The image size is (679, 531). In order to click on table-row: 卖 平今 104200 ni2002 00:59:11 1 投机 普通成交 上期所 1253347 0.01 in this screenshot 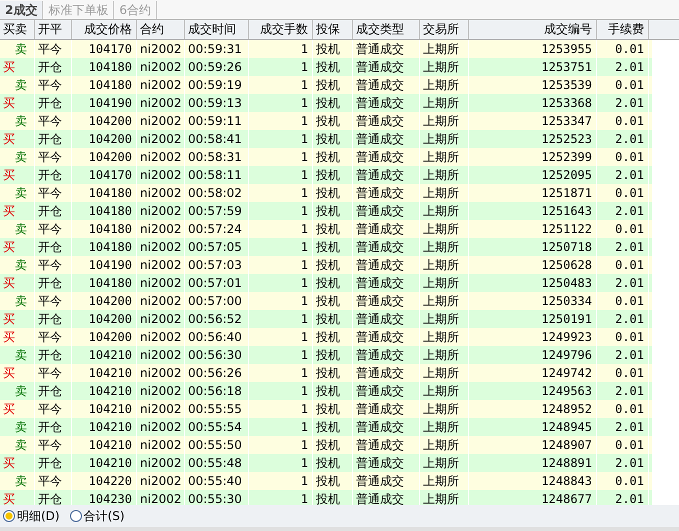, I will do `click(326, 121)`.